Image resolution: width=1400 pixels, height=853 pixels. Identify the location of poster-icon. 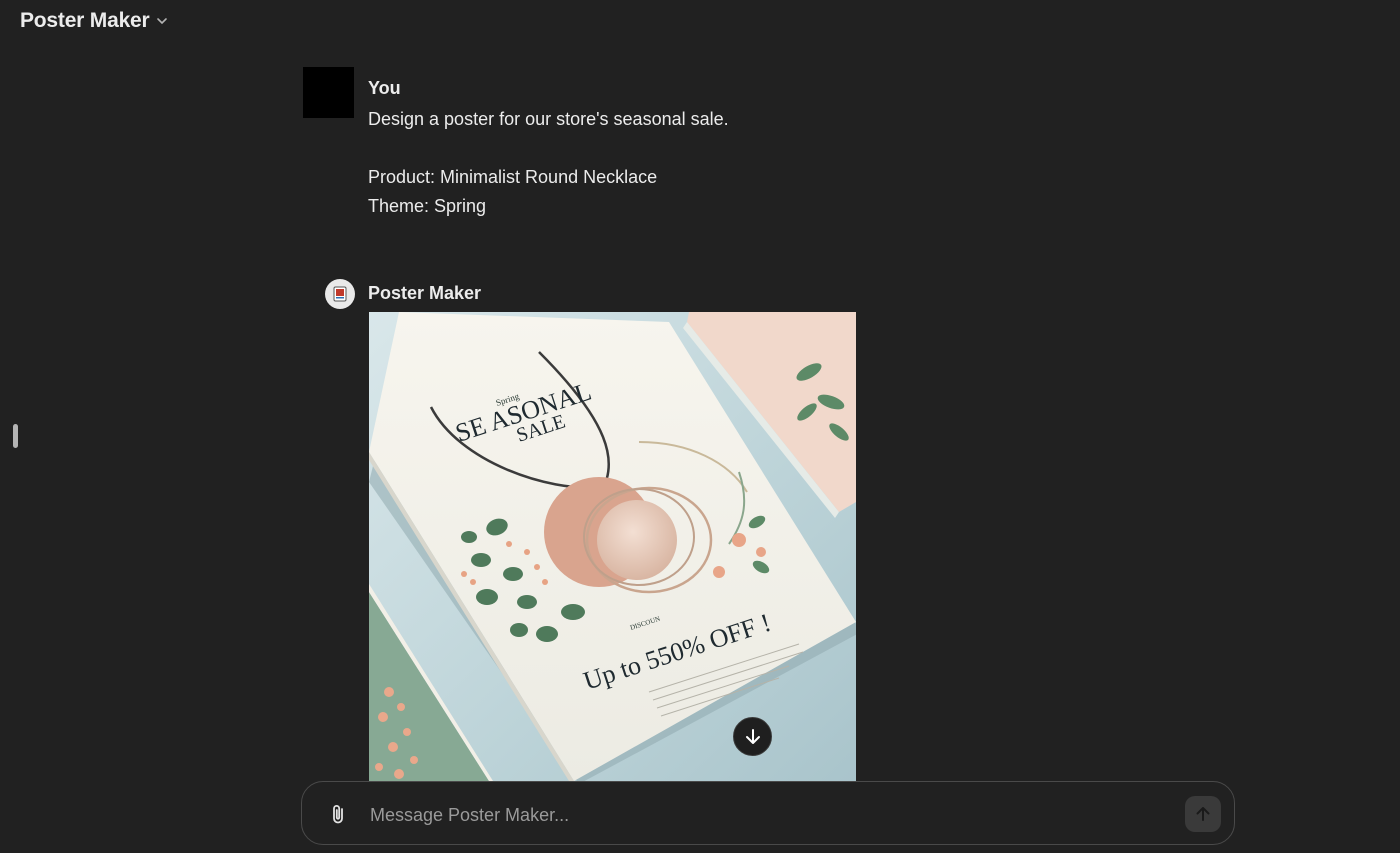
(340, 294).